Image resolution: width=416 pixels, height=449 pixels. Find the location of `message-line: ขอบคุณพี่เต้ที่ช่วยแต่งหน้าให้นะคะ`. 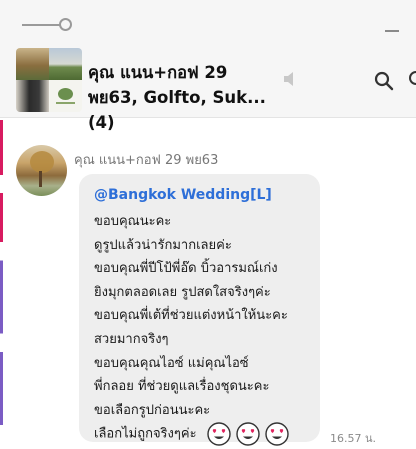

message-line: ขอบคุณพี่เต้ที่ช่วยแต่งหน้าให้นะคะ is located at coordinates (191, 316).